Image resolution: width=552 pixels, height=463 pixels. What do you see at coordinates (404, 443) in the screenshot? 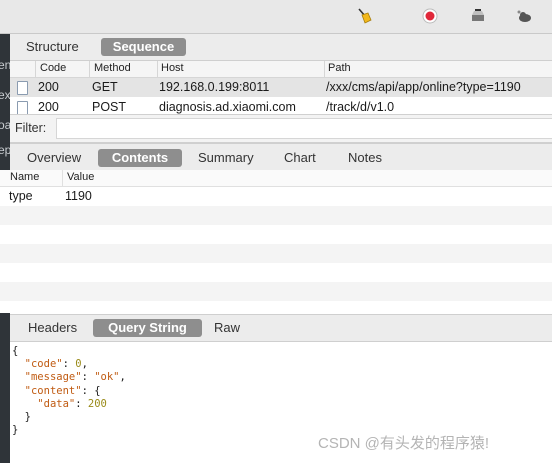
I see `watermark: CSDN @有头发的程序猿!` at bounding box center [404, 443].